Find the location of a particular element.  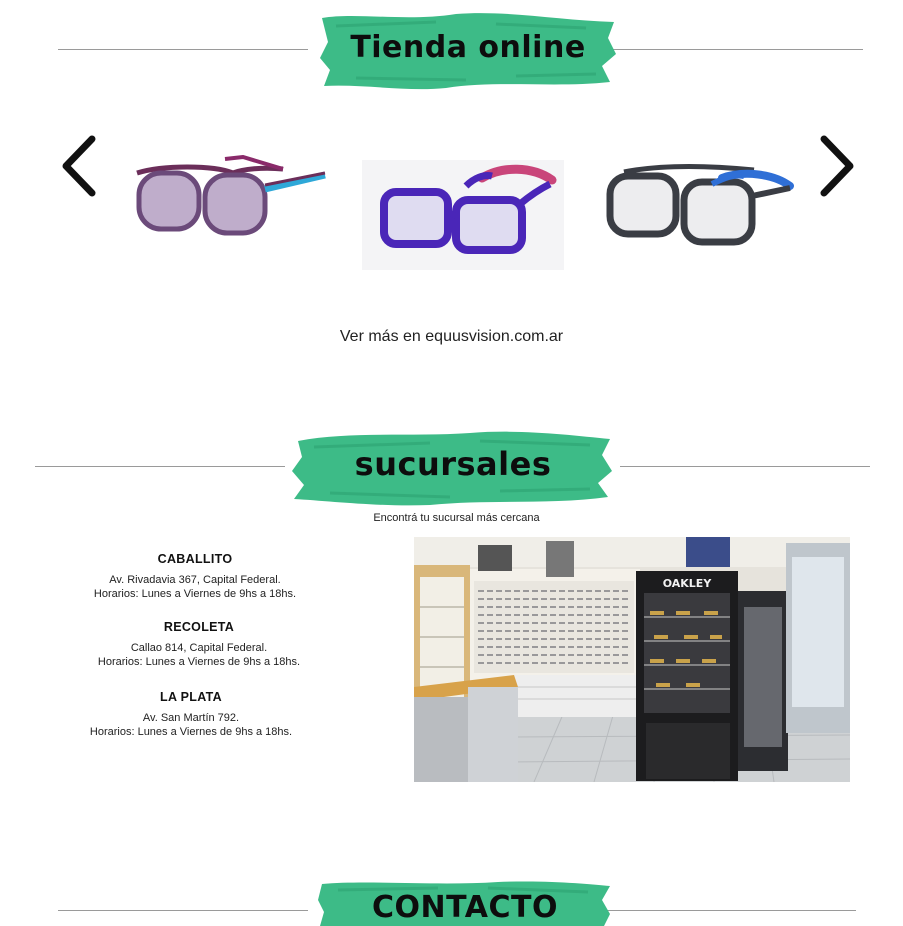

chevron-left-icon is located at coordinates (79, 166).